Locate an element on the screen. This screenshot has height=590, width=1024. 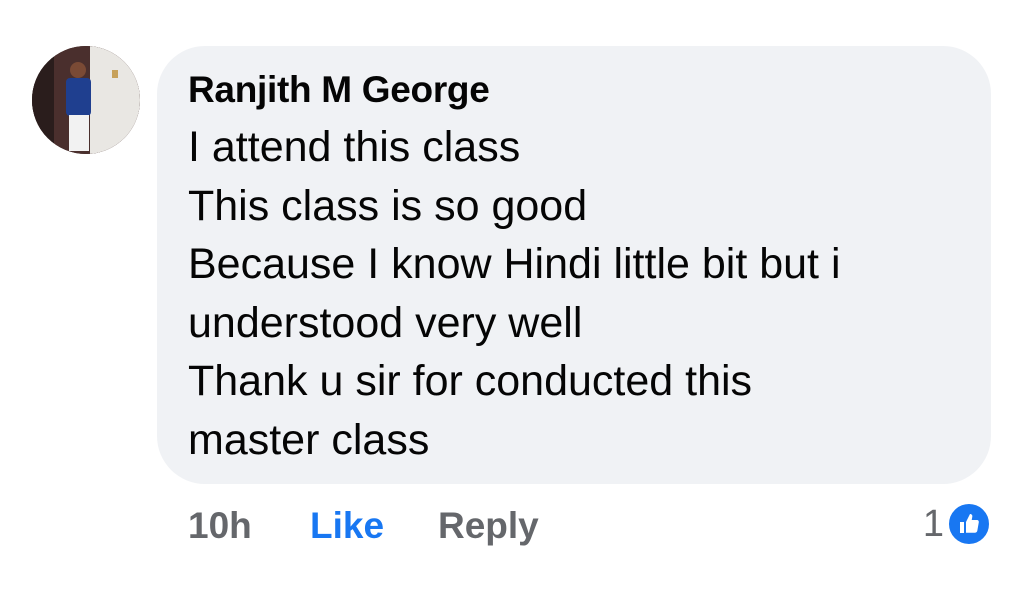
reaction-summary: 1 is located at coordinates (957, 524).